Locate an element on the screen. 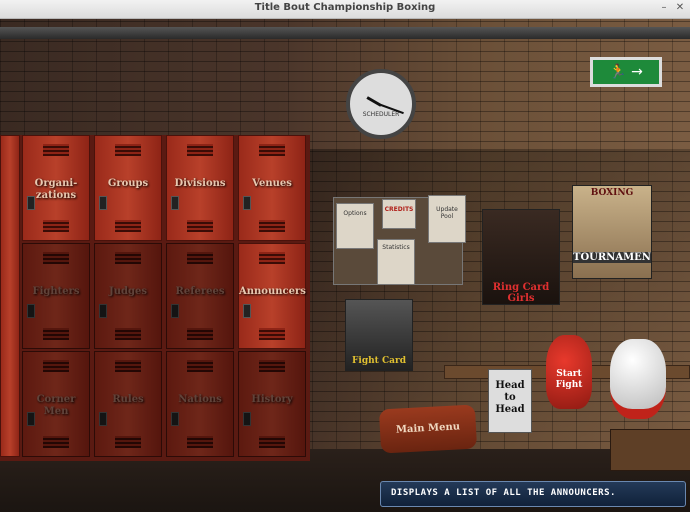  tournament-caption: TOURNAMENT is located at coordinates (612, 257).